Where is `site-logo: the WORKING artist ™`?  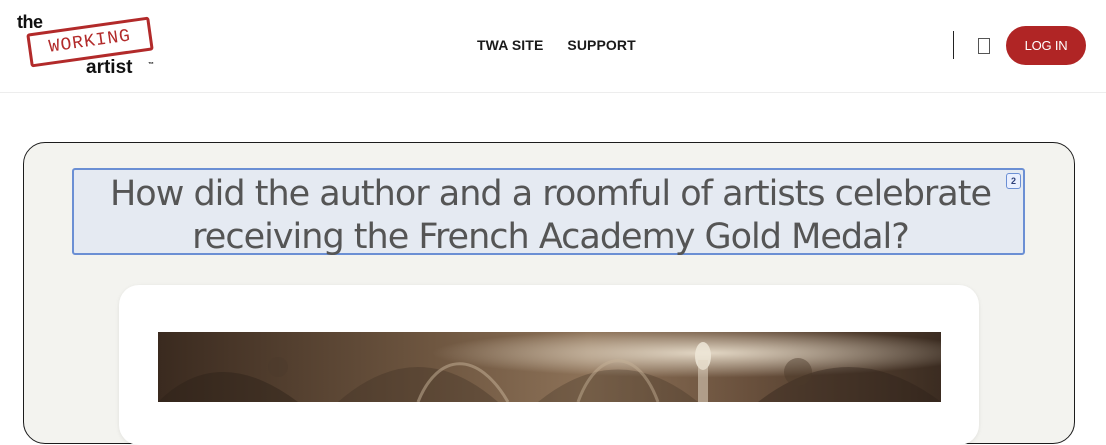
site-logo: the WORKING artist ™ is located at coordinates (86, 47).